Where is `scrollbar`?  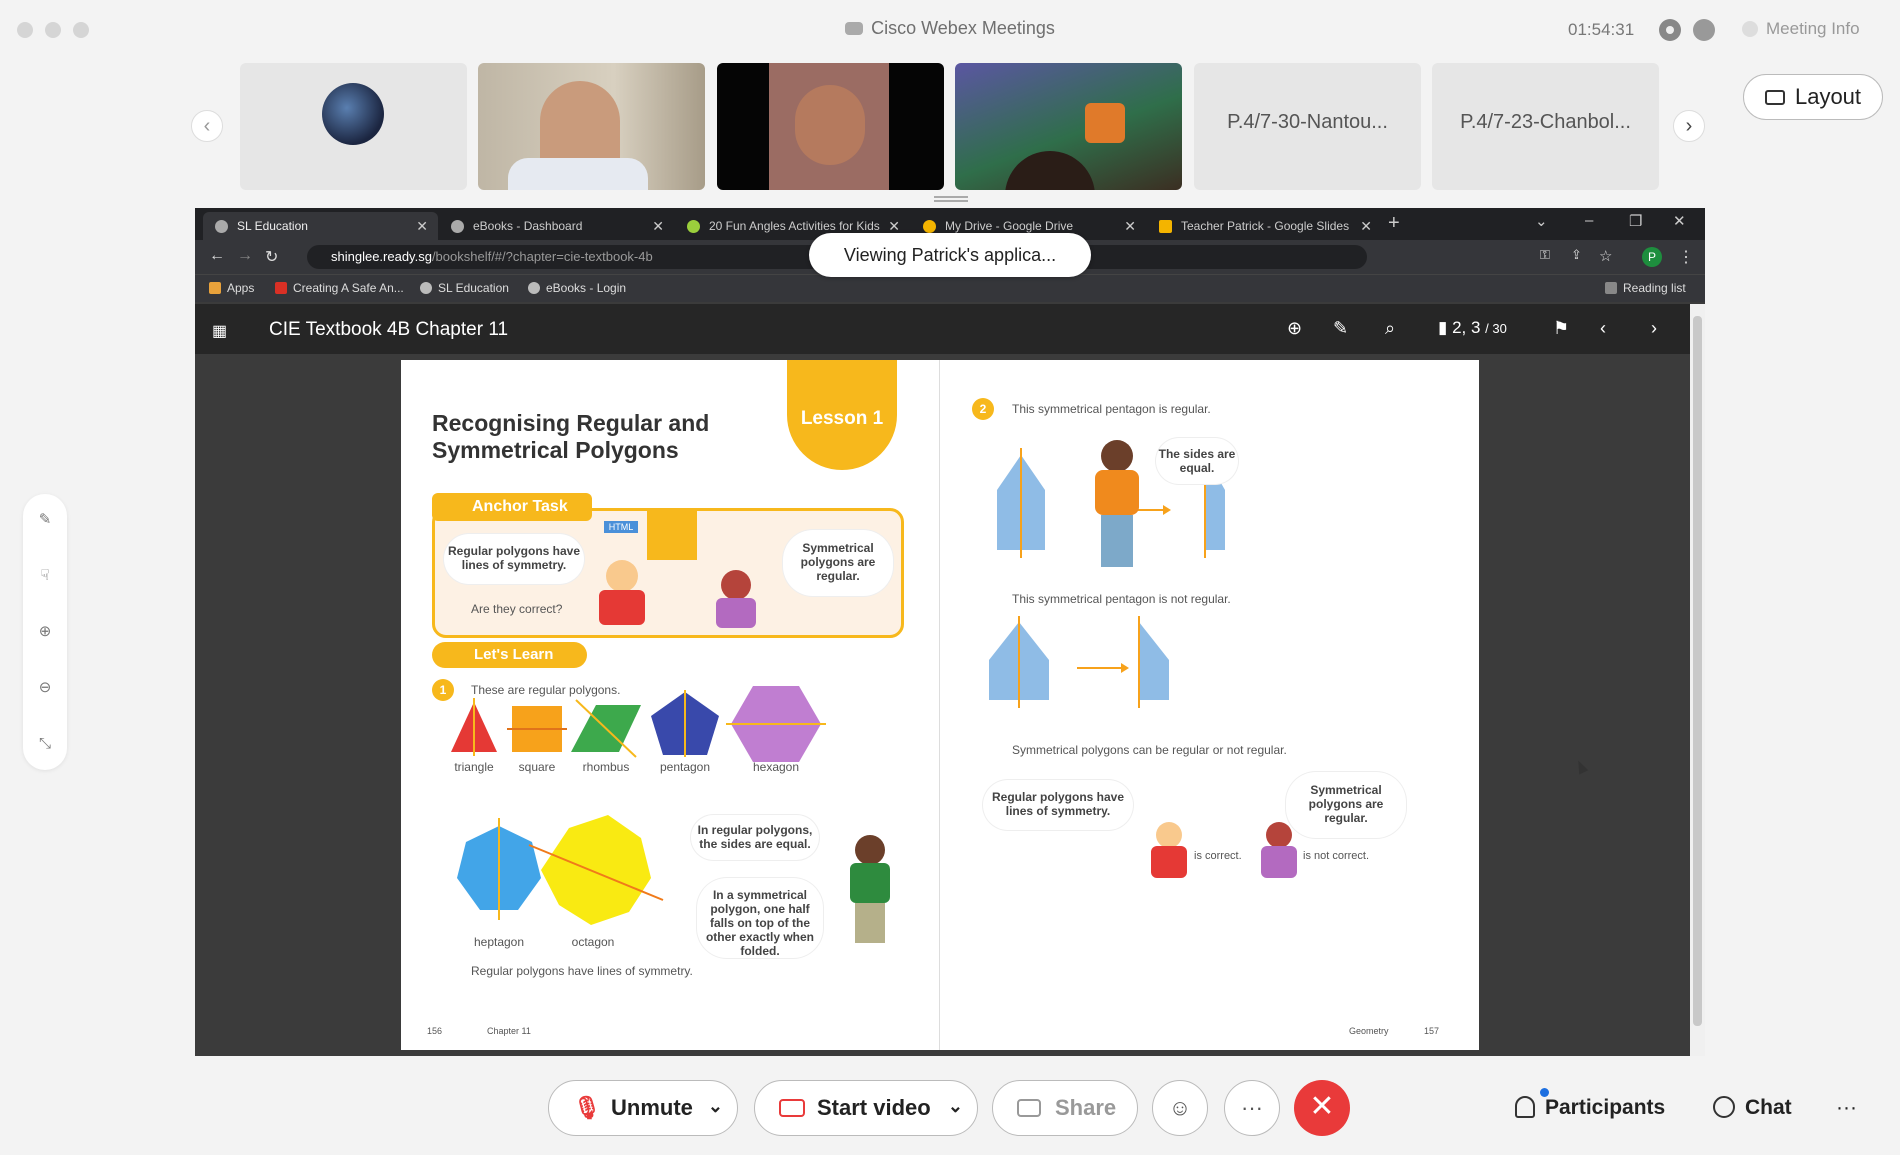 scrollbar is located at coordinates (1697, 680).